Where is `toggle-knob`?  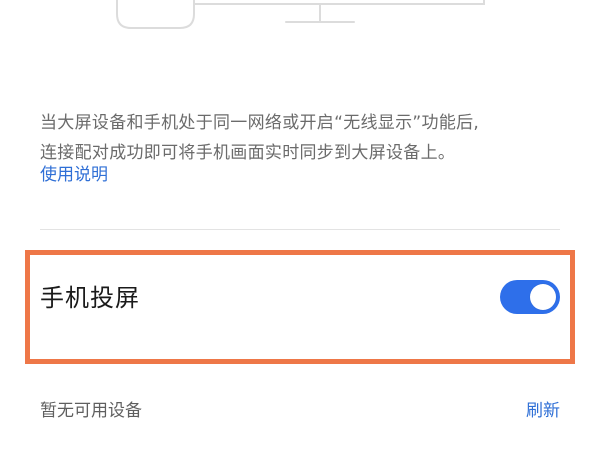
toggle-knob is located at coordinates (543, 297).